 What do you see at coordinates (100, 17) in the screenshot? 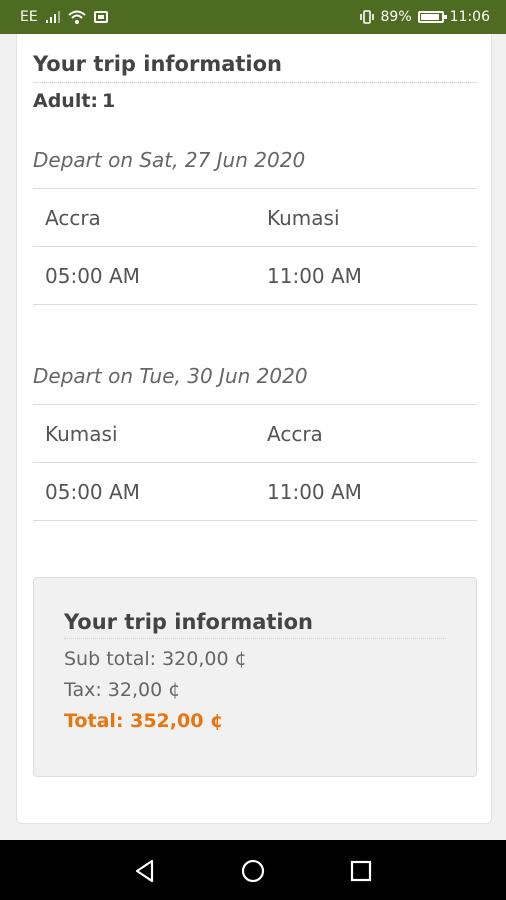
I see `sim-icon` at bounding box center [100, 17].